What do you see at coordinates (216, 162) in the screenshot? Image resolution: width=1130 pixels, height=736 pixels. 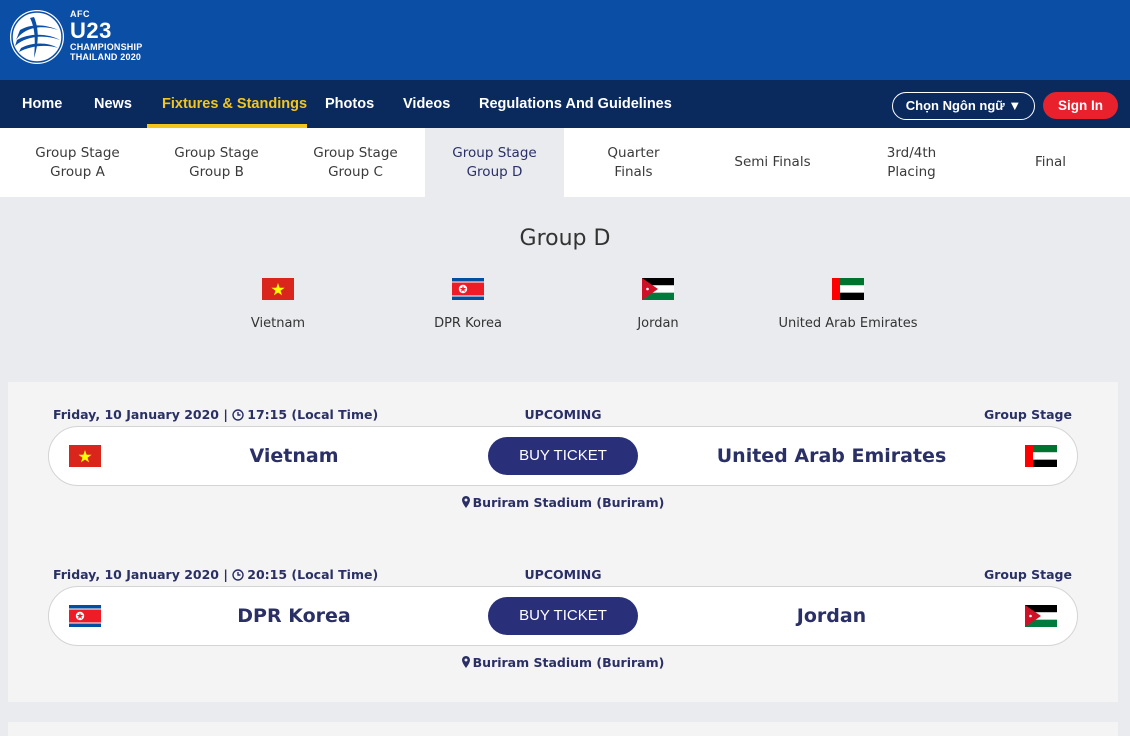 I see `tab-group-b: Group Stage Group B` at bounding box center [216, 162].